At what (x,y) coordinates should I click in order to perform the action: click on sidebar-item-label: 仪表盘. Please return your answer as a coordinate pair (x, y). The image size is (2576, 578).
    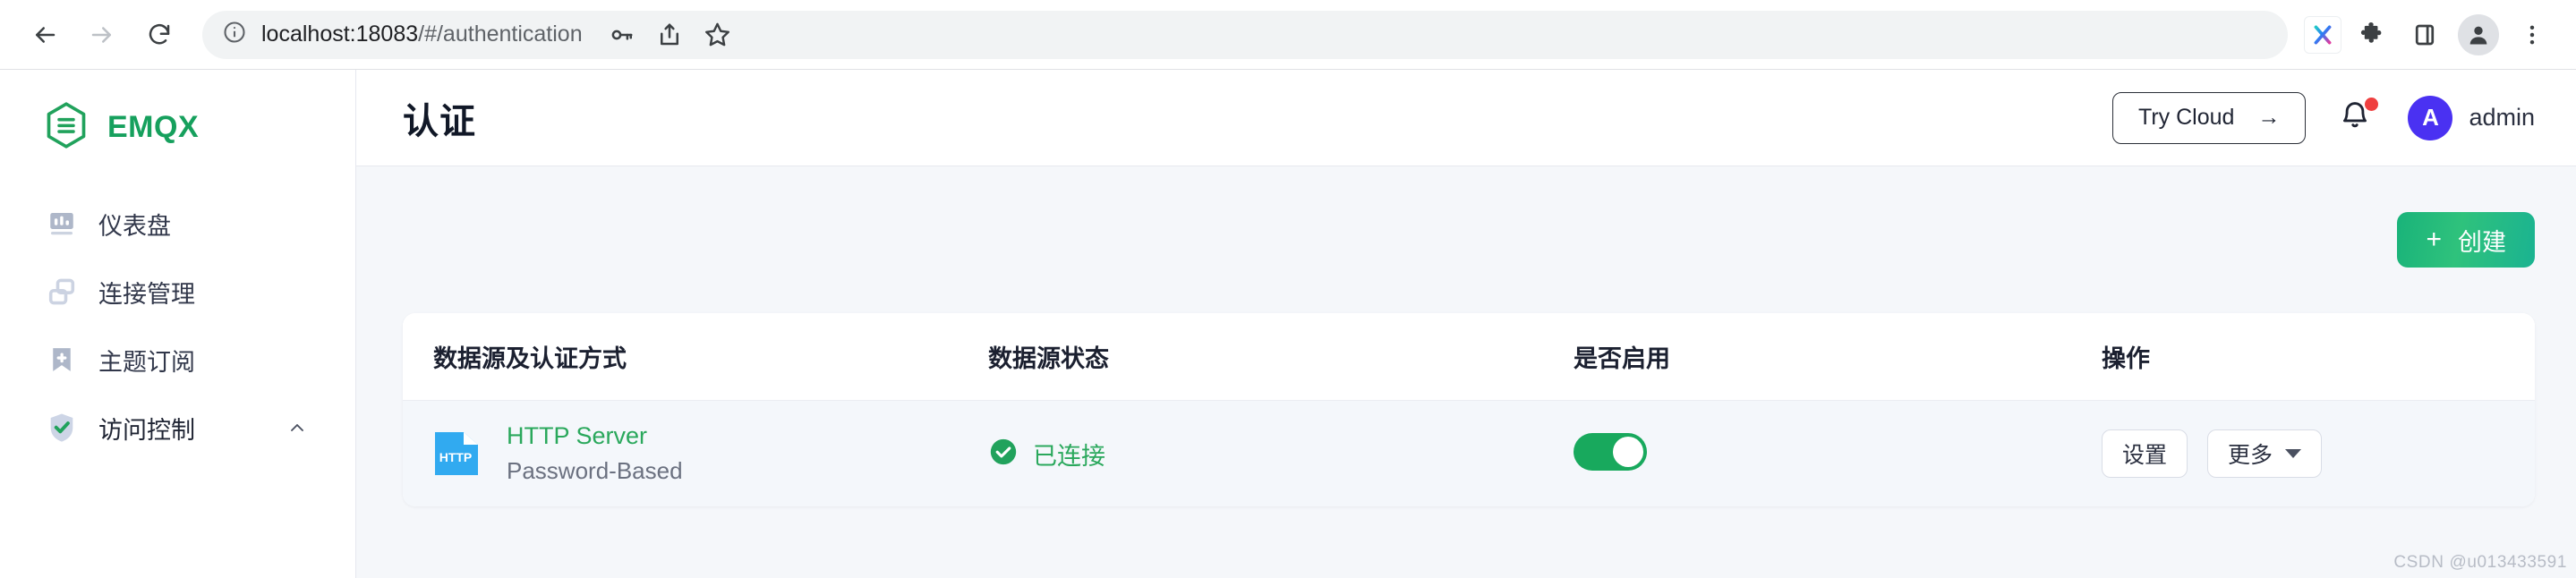
    Looking at the image, I should click on (134, 226).